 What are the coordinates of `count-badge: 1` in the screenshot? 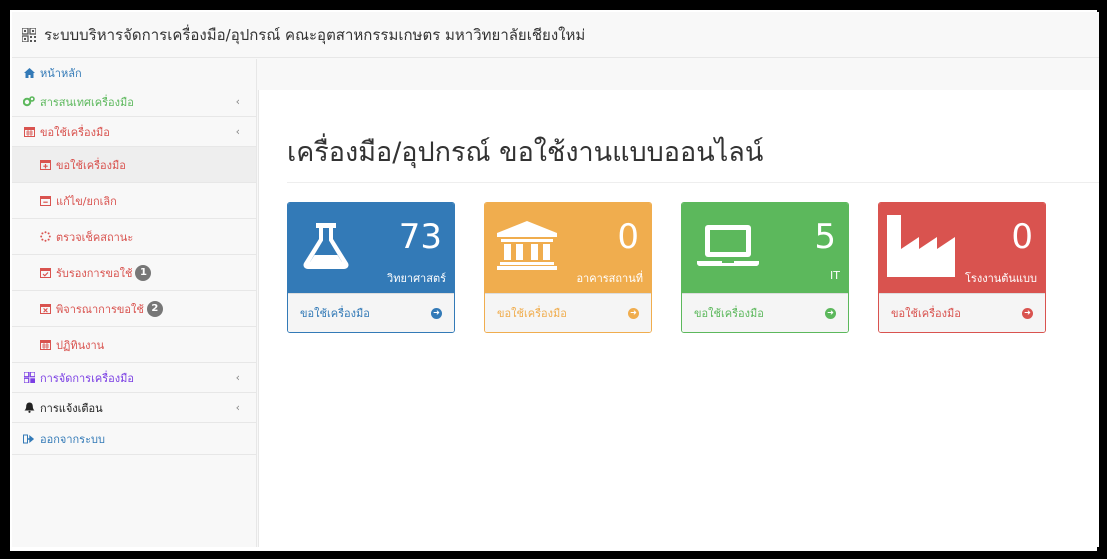 It's located at (143, 272).